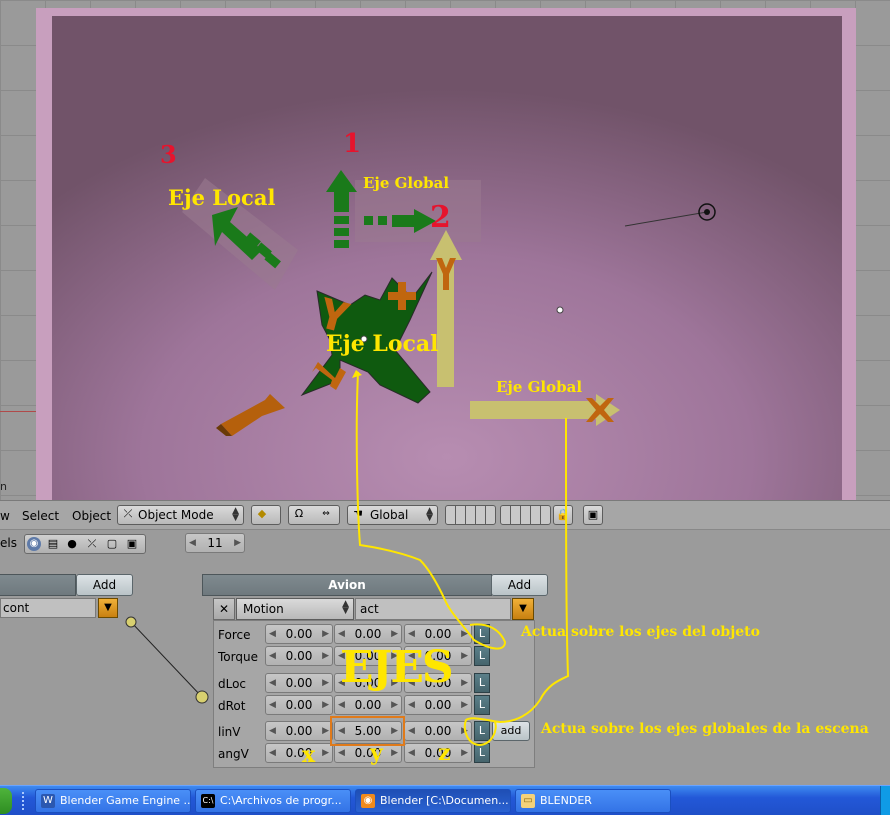 This screenshot has width=890, height=815. I want to click on system-tray, so click(885, 800).